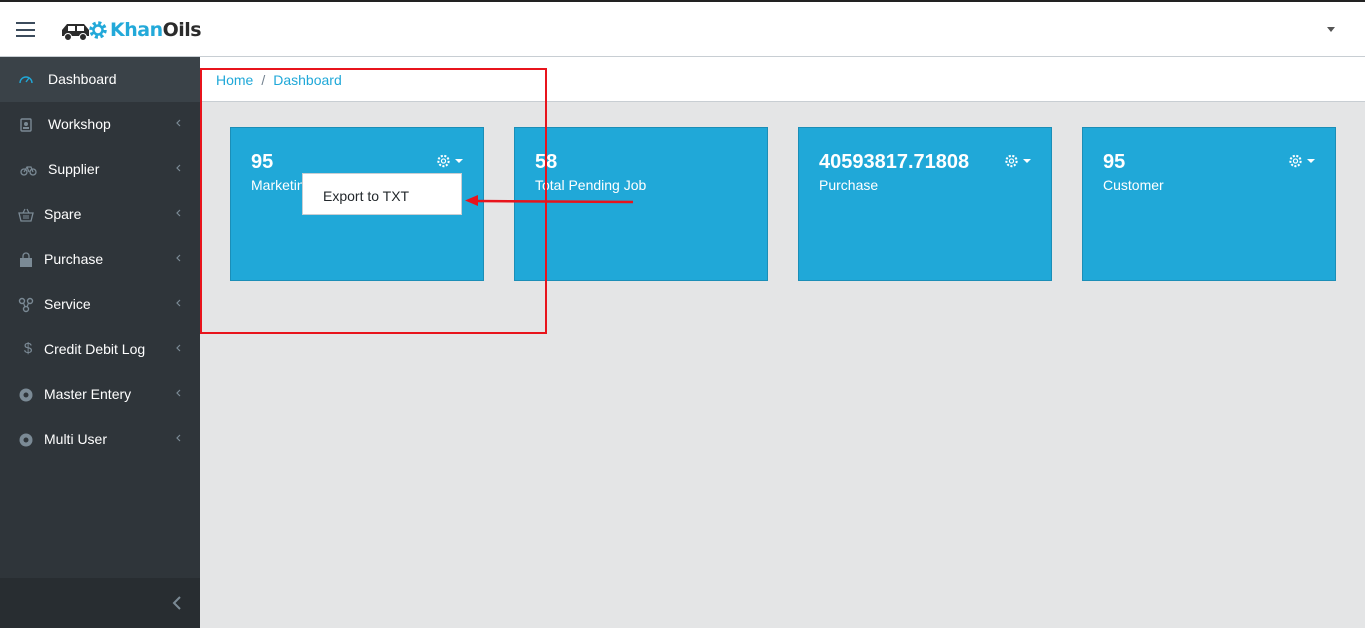  Describe the element at coordinates (1209, 204) in the screenshot. I see `stat-card-customer: 95 Customer` at that location.